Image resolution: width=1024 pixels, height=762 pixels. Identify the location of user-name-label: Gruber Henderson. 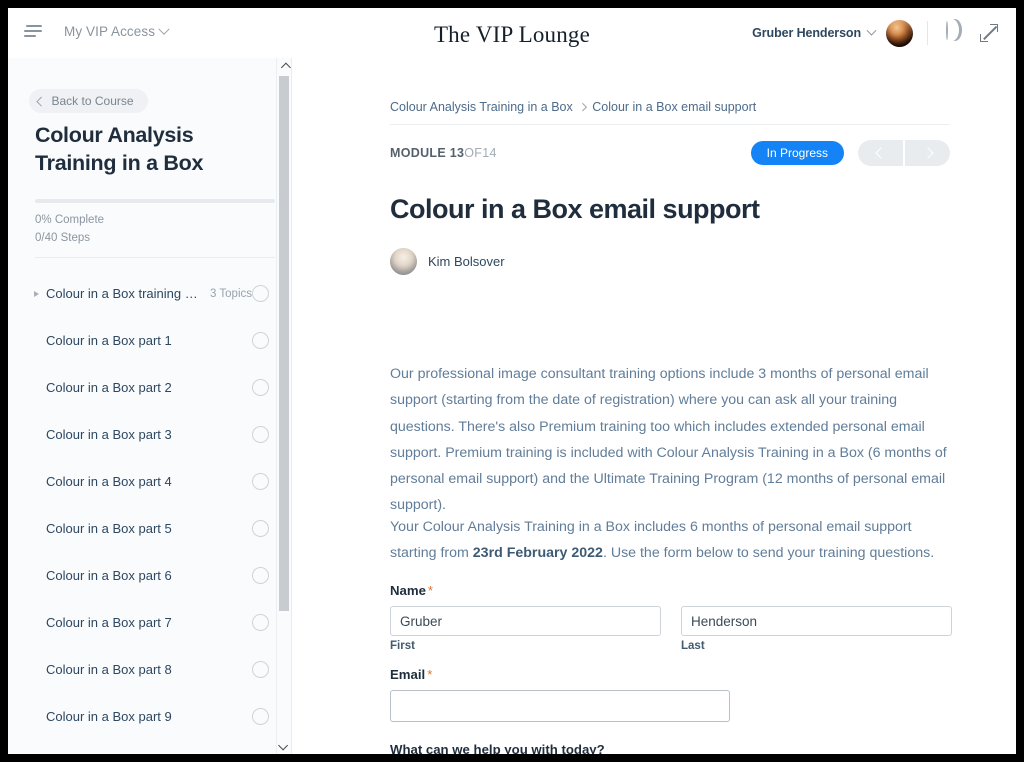
(806, 33).